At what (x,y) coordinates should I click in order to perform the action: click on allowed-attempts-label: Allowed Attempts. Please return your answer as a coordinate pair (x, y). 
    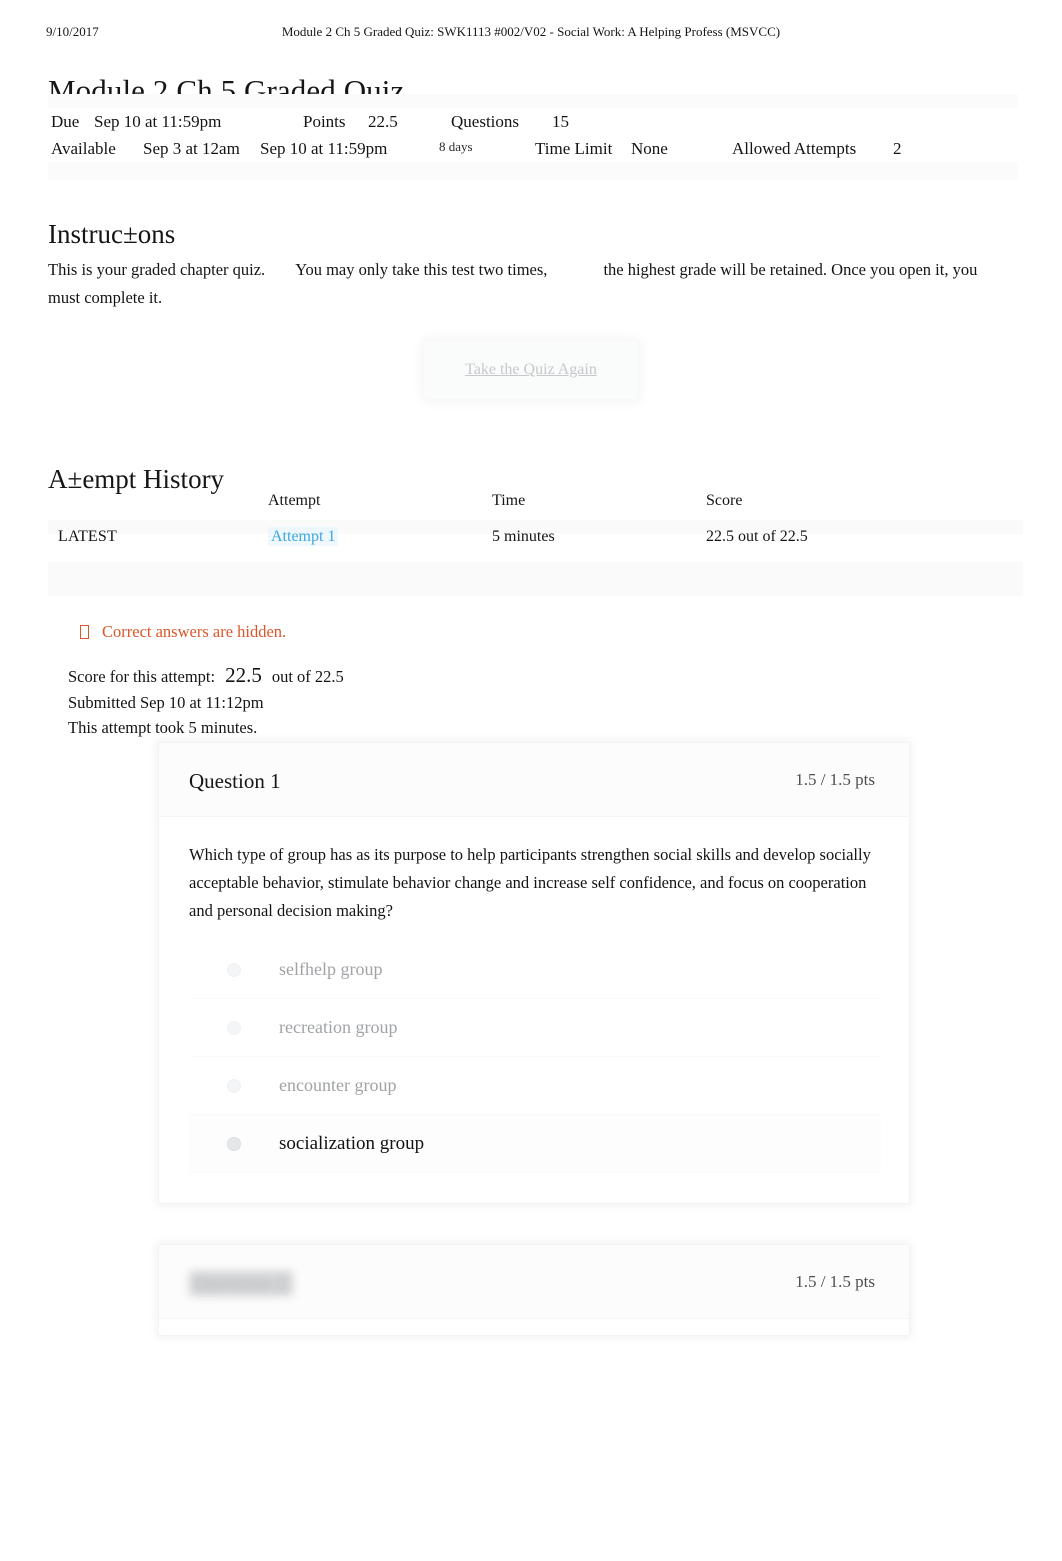
    Looking at the image, I should click on (794, 148).